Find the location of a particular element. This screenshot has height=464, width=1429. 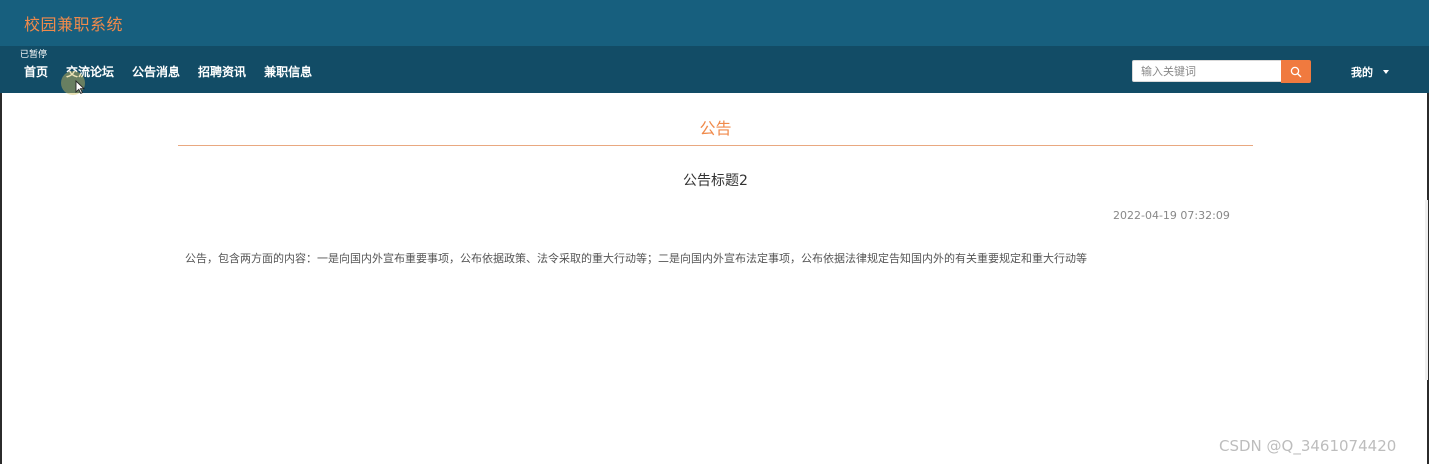

mouse-pointer-icon is located at coordinates (80, 87).